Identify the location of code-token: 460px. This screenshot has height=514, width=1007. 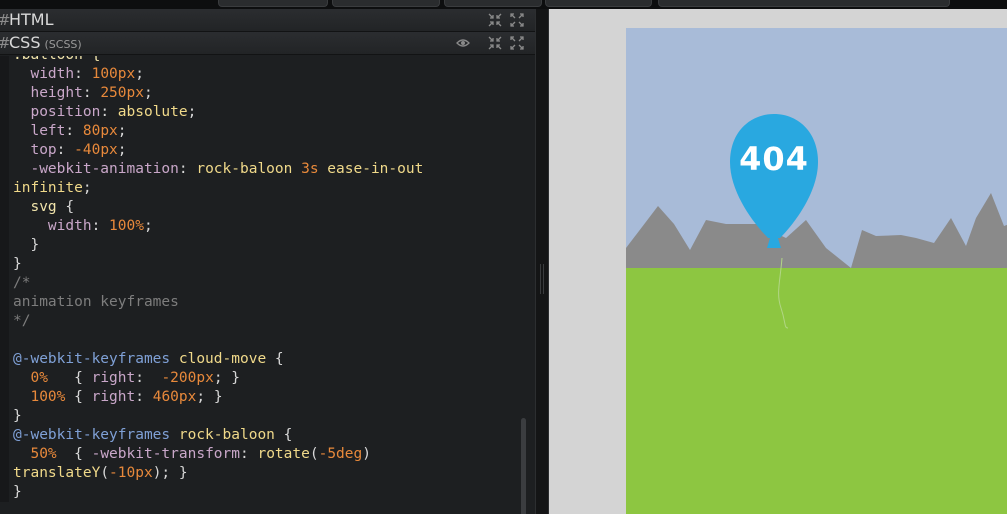
(174, 397).